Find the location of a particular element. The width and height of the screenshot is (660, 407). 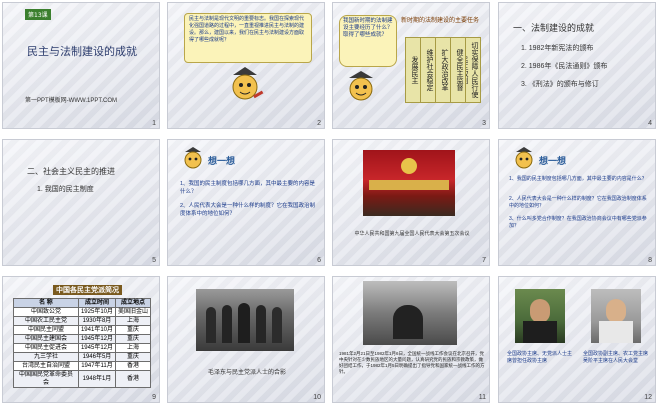

portrait-caption: 全国政协副主席、农工党主席吴阶平主席在人民大会堂 is located at coordinates (616, 357).